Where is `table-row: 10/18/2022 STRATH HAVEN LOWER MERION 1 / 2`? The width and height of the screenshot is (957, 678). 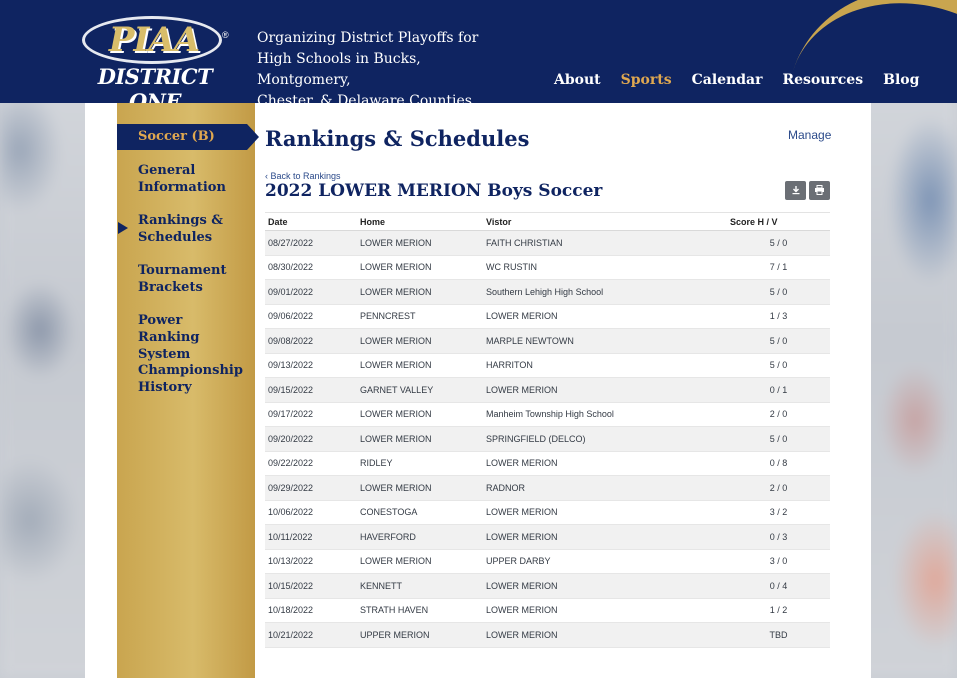
table-row: 10/18/2022 STRATH HAVEN LOWER MERION 1 / 2 is located at coordinates (547, 610).